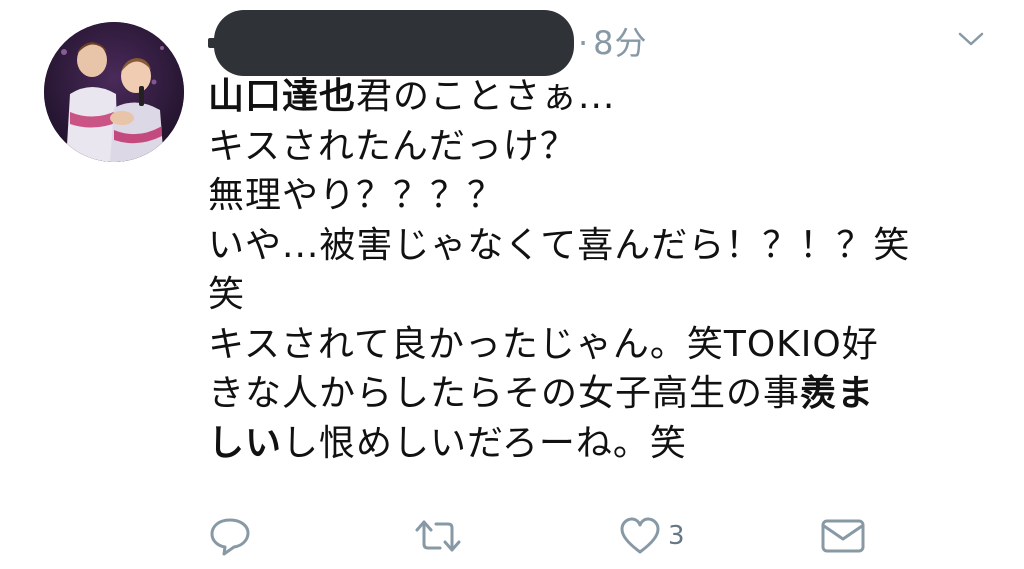 Image resolution: width=1024 pixels, height=569 pixels. I want to click on reply-icon, so click(230, 537).